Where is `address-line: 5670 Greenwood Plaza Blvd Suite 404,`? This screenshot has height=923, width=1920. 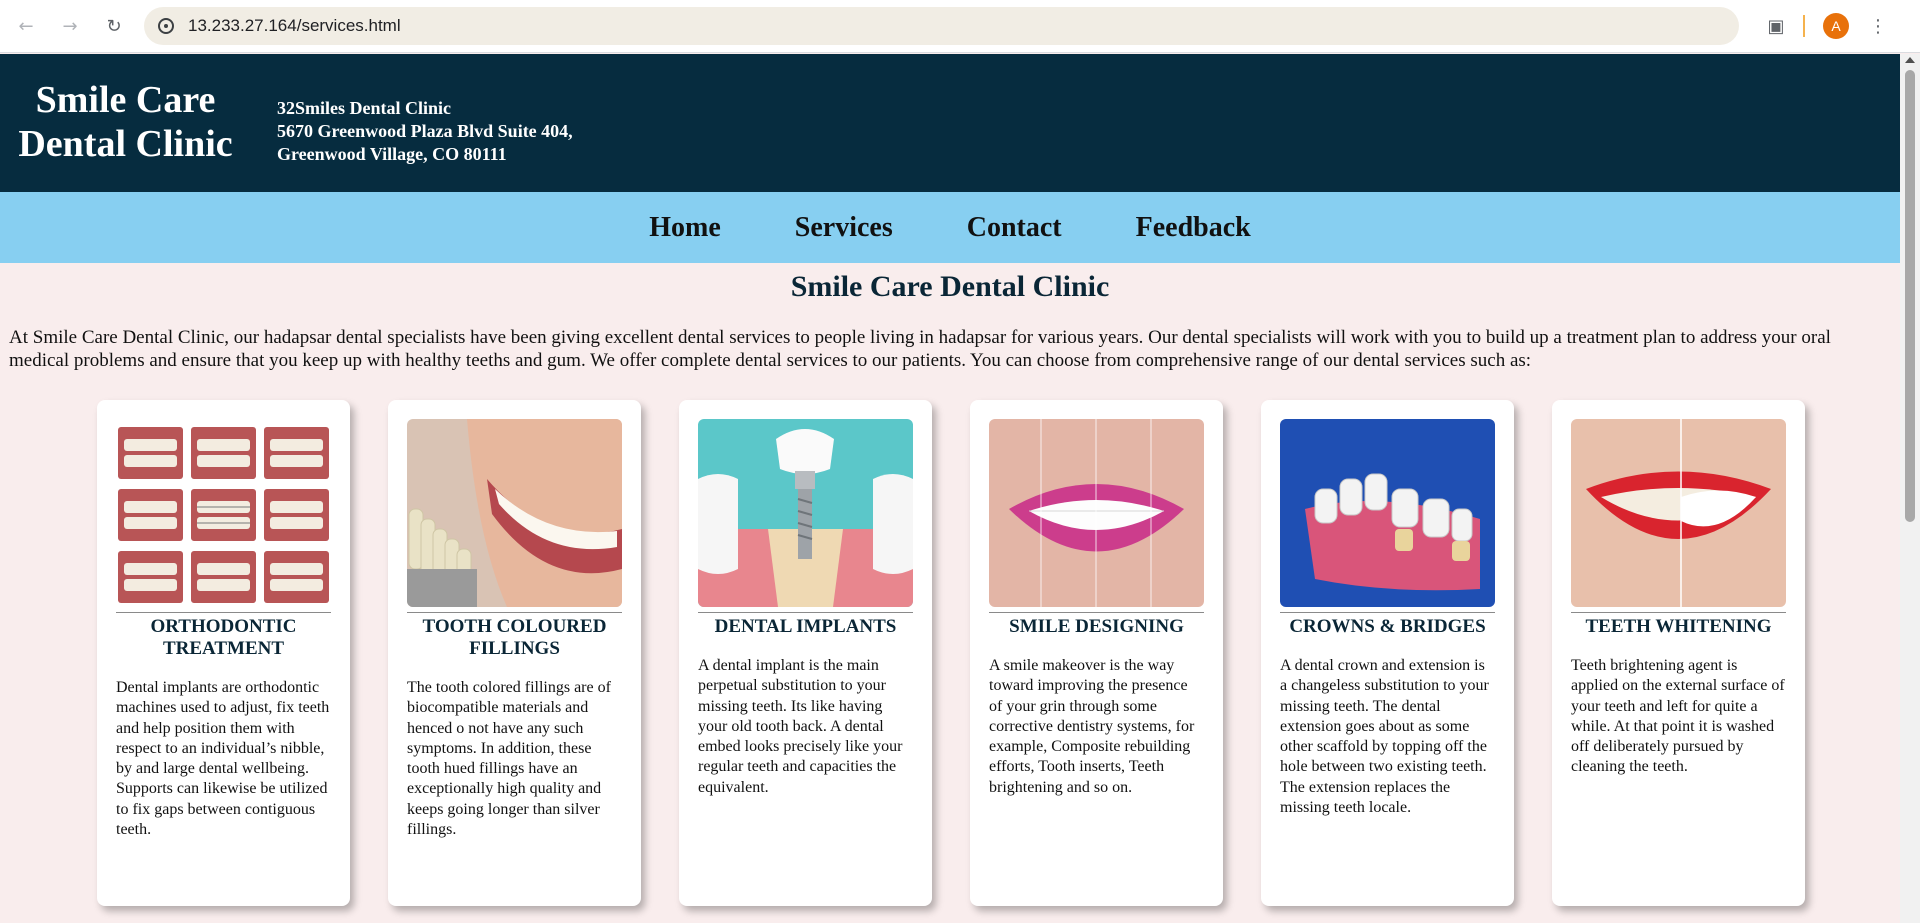 address-line: 5670 Greenwood Plaza Blvd Suite 404, is located at coordinates (425, 131).